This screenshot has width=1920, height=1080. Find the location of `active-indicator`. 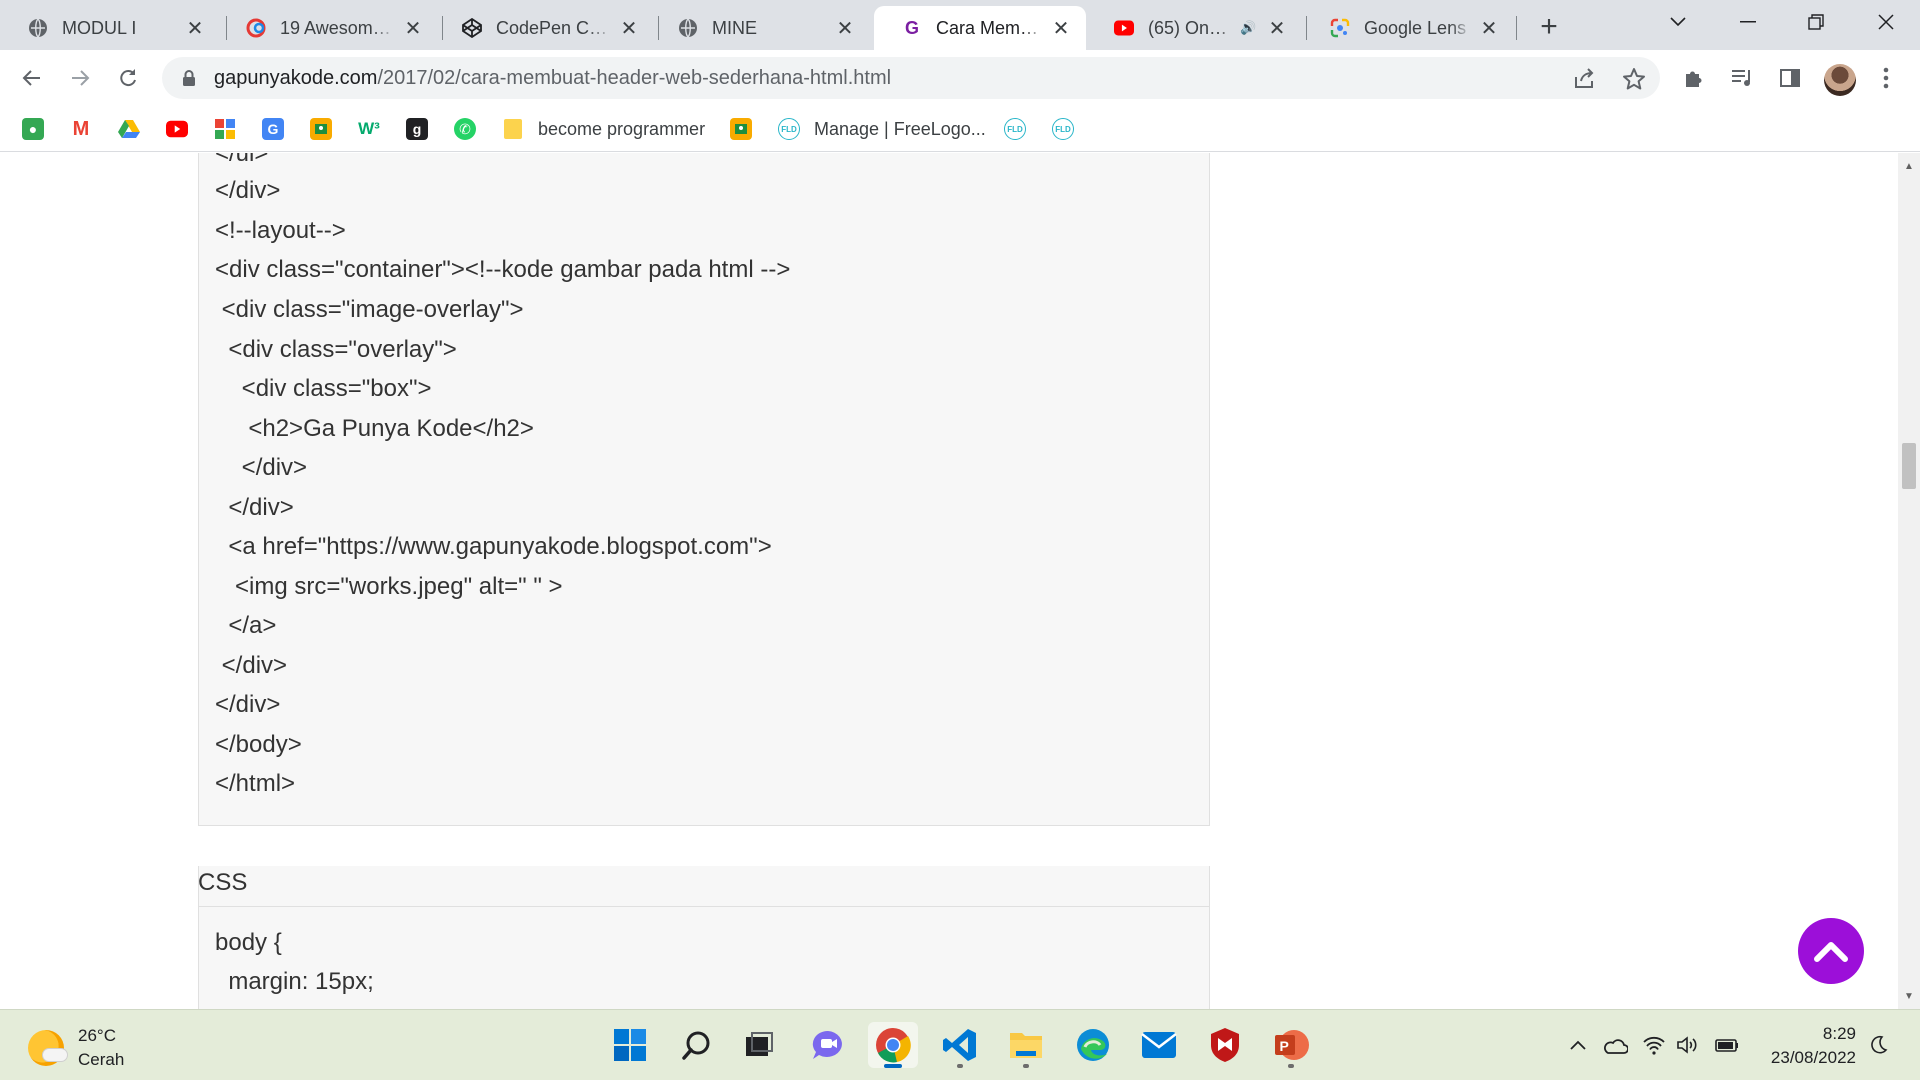

active-indicator is located at coordinates (893, 1066).